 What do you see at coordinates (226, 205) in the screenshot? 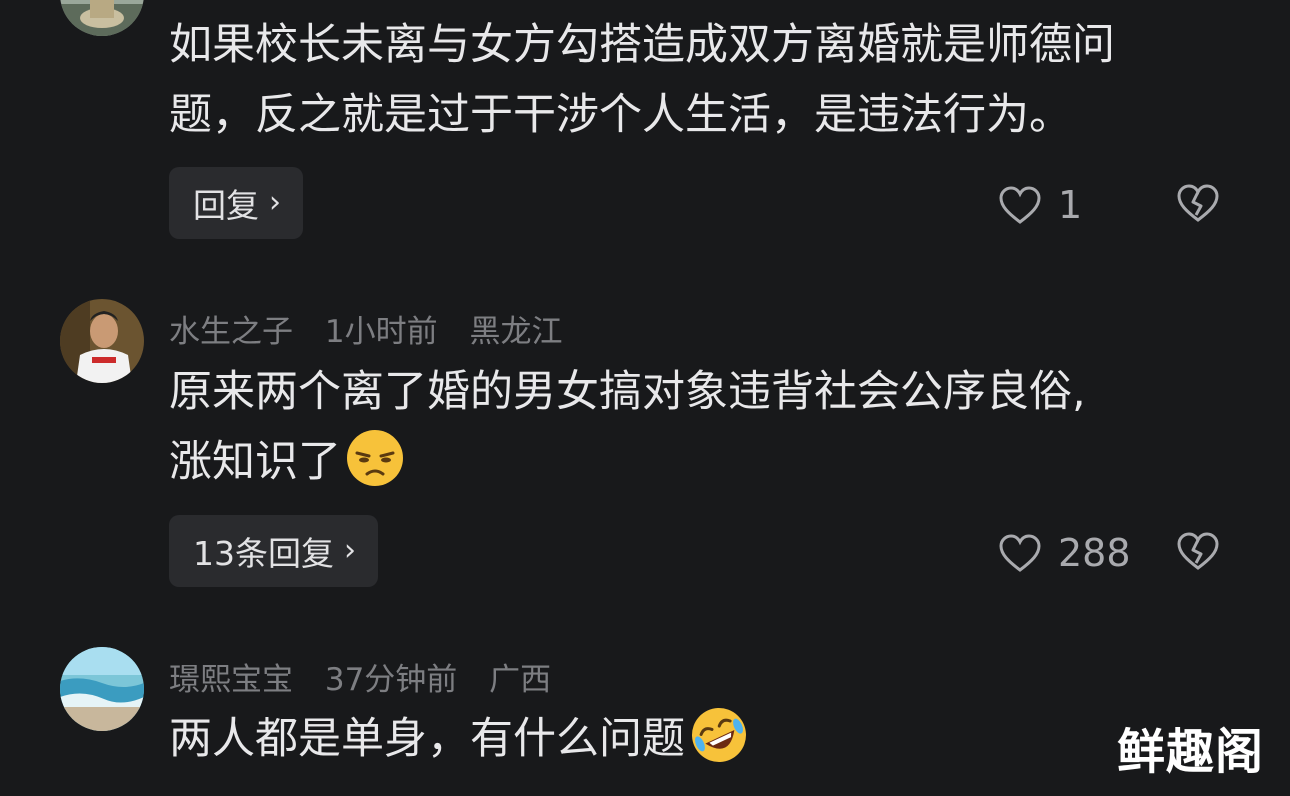
I see `reply-label: 回复` at bounding box center [226, 205].